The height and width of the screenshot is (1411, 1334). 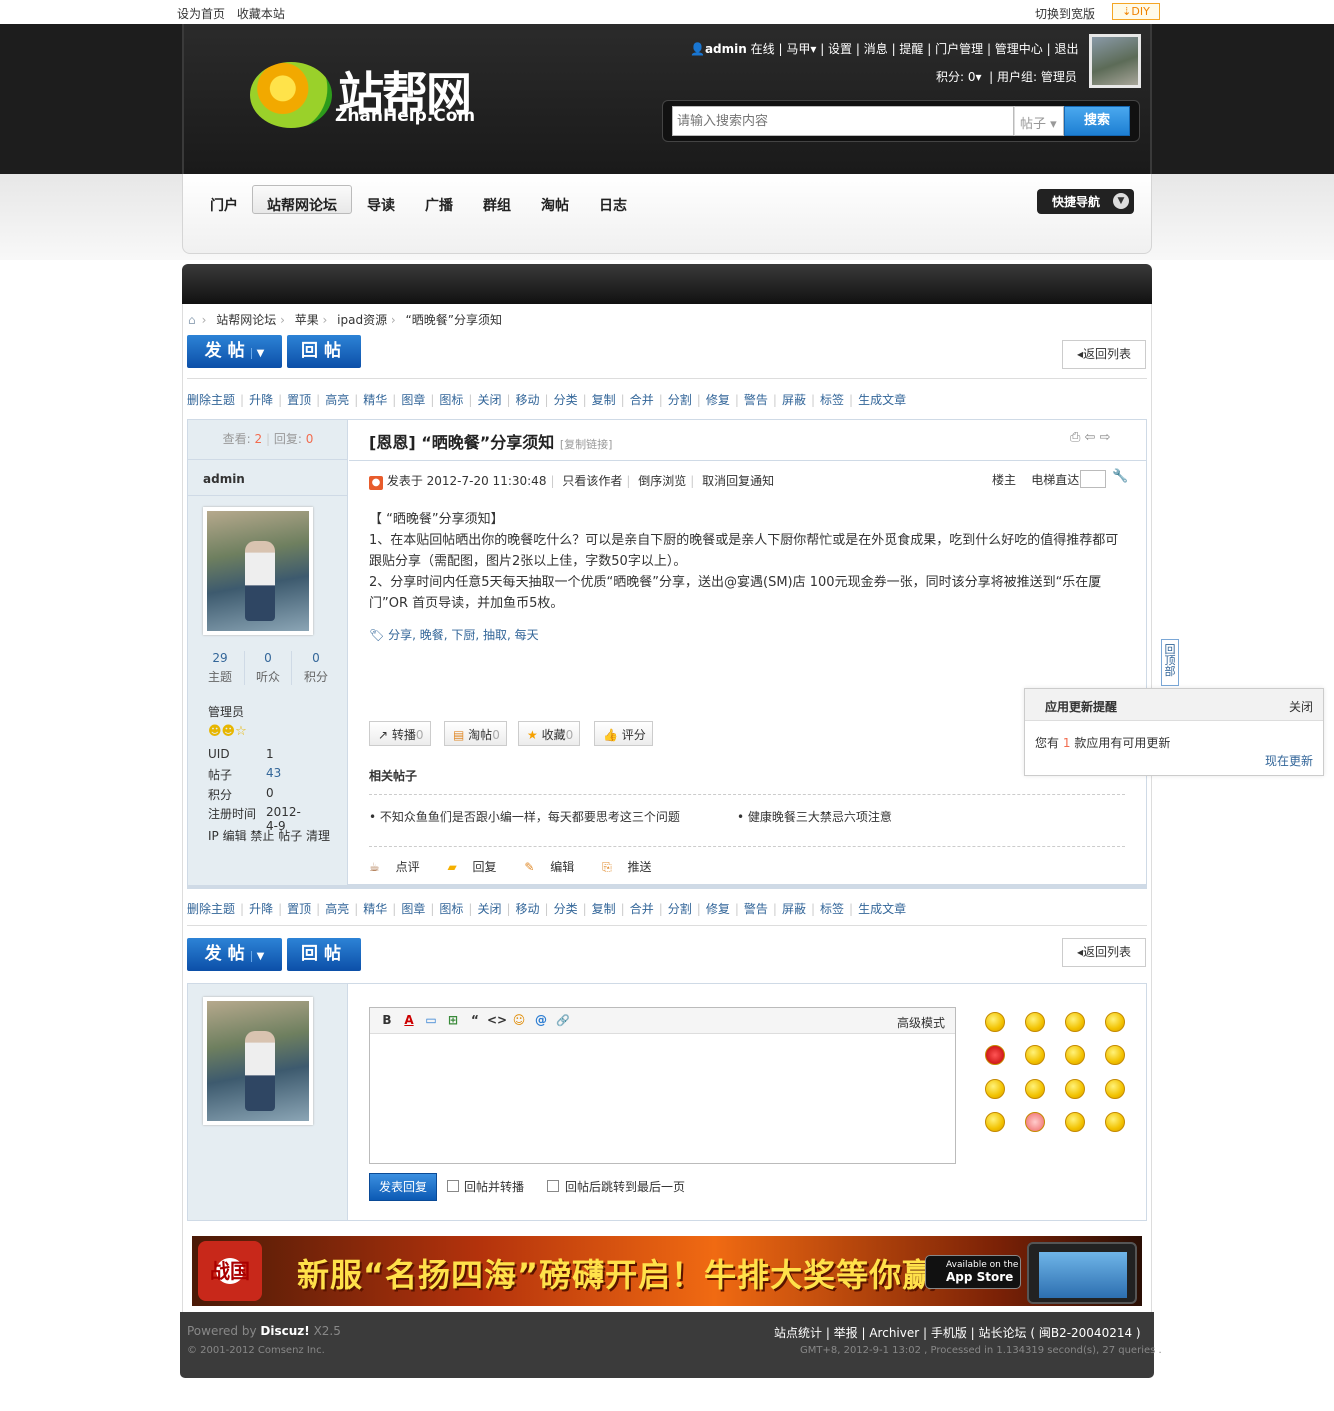 I want to click on new-post-button: 发帖 ▼, so click(x=234, y=351).